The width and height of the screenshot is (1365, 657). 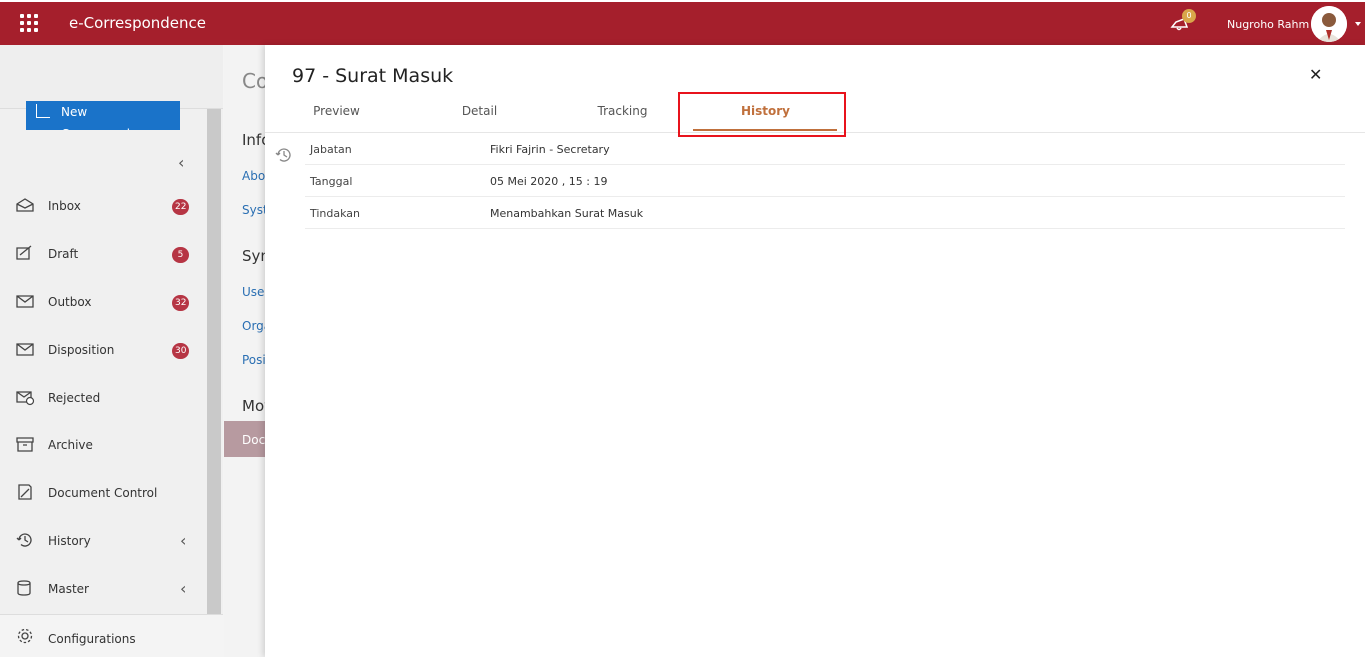 What do you see at coordinates (102, 398) in the screenshot?
I see `sidebar-item-rejected: Rejected` at bounding box center [102, 398].